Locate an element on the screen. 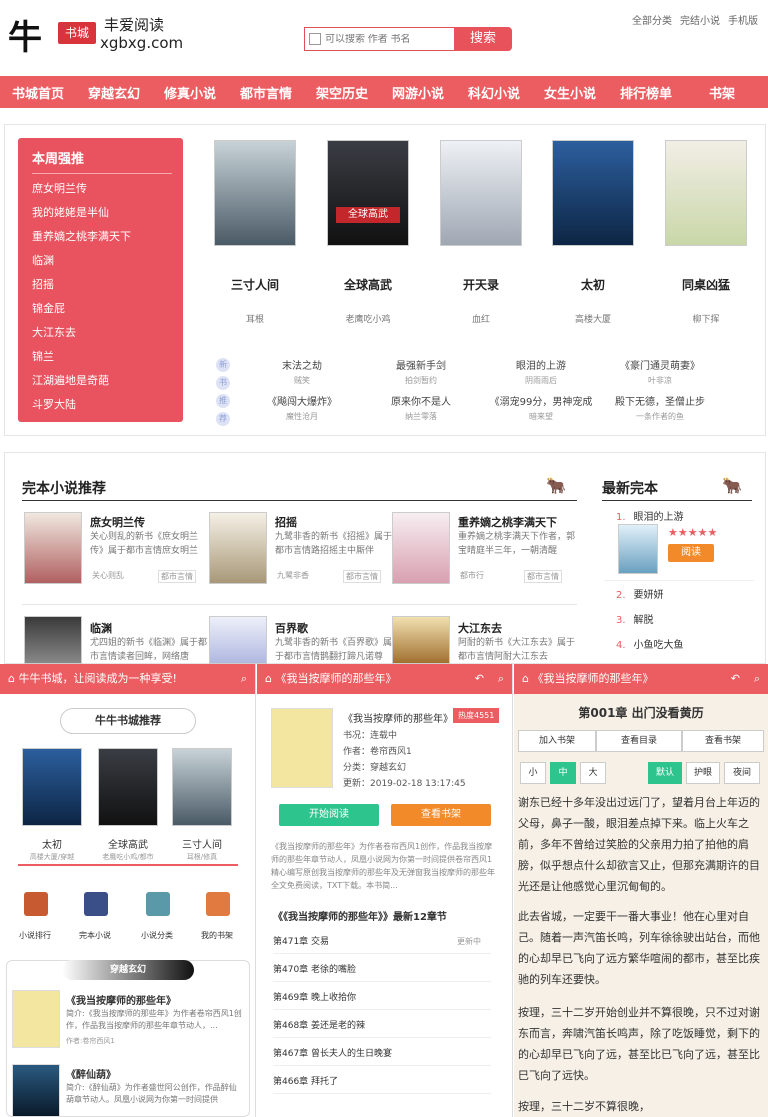 The width and height of the screenshot is (768, 1117). icon-label: 小说分类 is located at coordinates (157, 935).